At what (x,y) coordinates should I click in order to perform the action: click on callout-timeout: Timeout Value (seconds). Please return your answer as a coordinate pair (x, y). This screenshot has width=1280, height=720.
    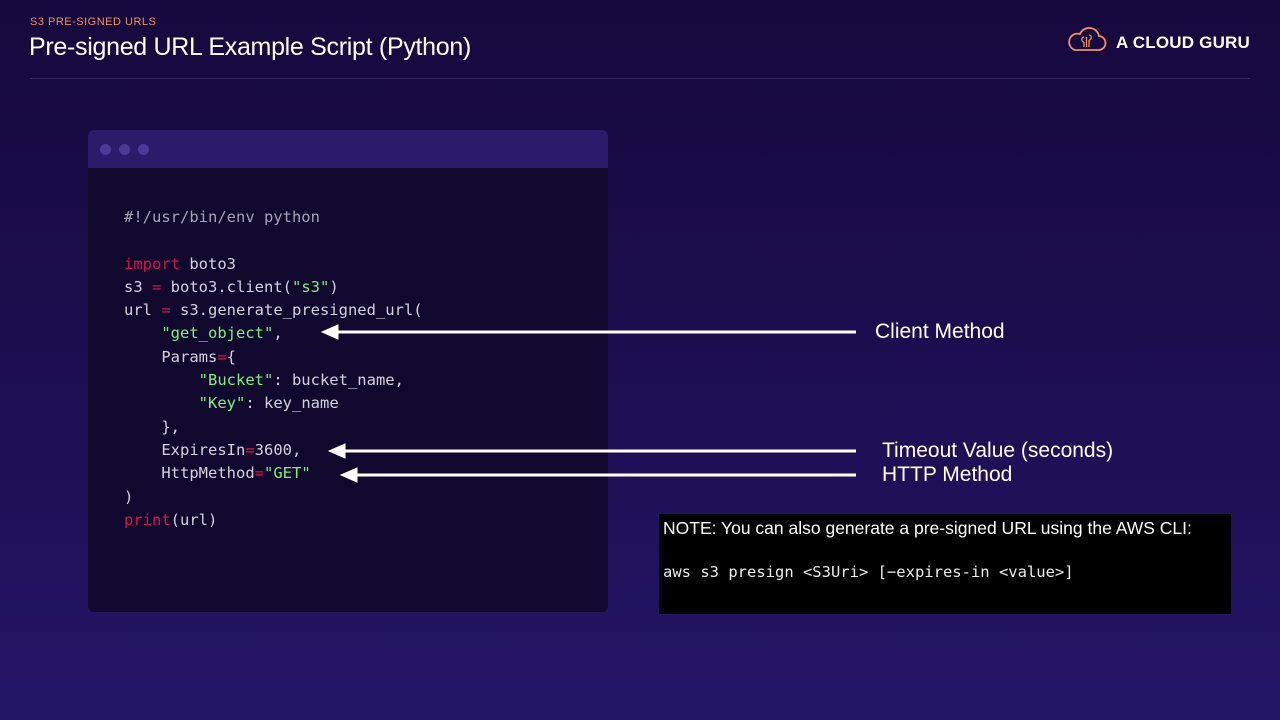
    Looking at the image, I should click on (998, 450).